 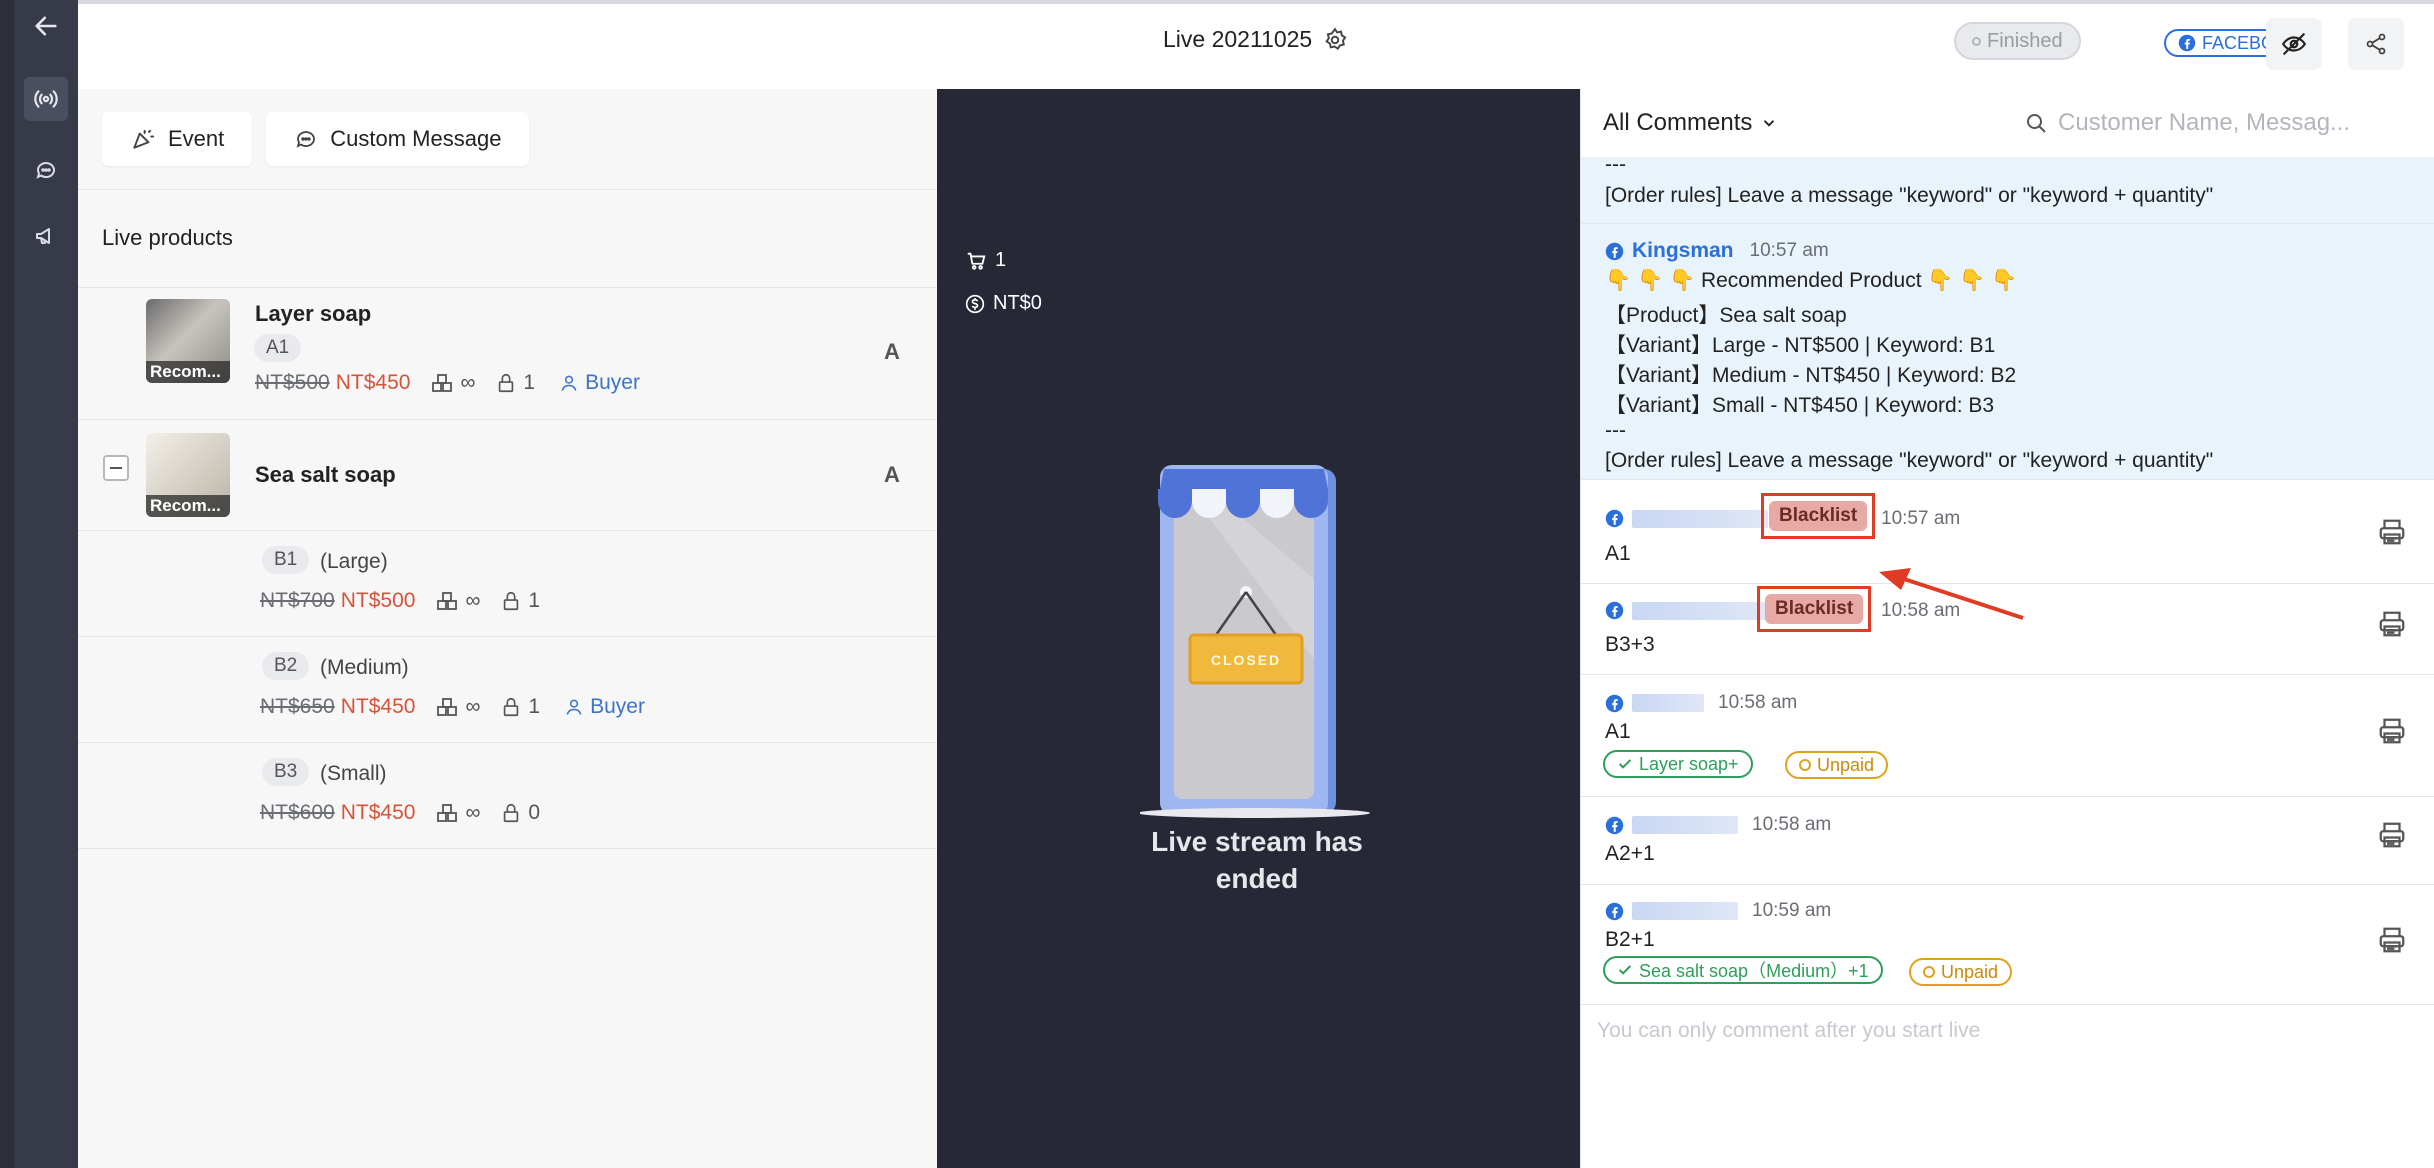 I want to click on megaphone-icon, so click(x=46, y=236).